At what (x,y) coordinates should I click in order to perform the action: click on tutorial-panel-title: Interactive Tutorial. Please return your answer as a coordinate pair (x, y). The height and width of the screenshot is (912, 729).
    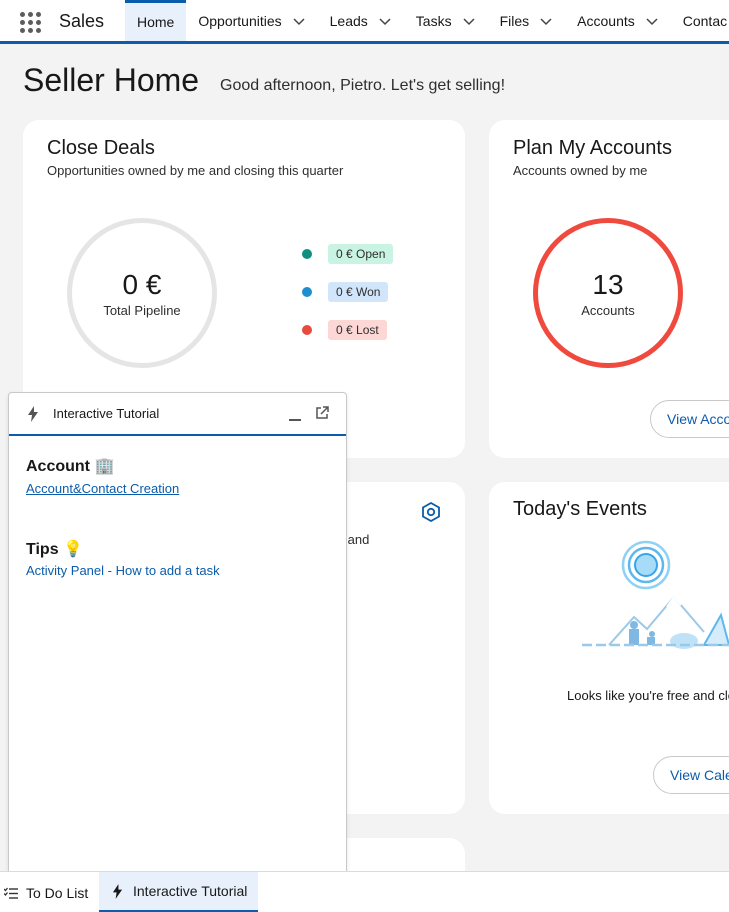
    Looking at the image, I should click on (106, 413).